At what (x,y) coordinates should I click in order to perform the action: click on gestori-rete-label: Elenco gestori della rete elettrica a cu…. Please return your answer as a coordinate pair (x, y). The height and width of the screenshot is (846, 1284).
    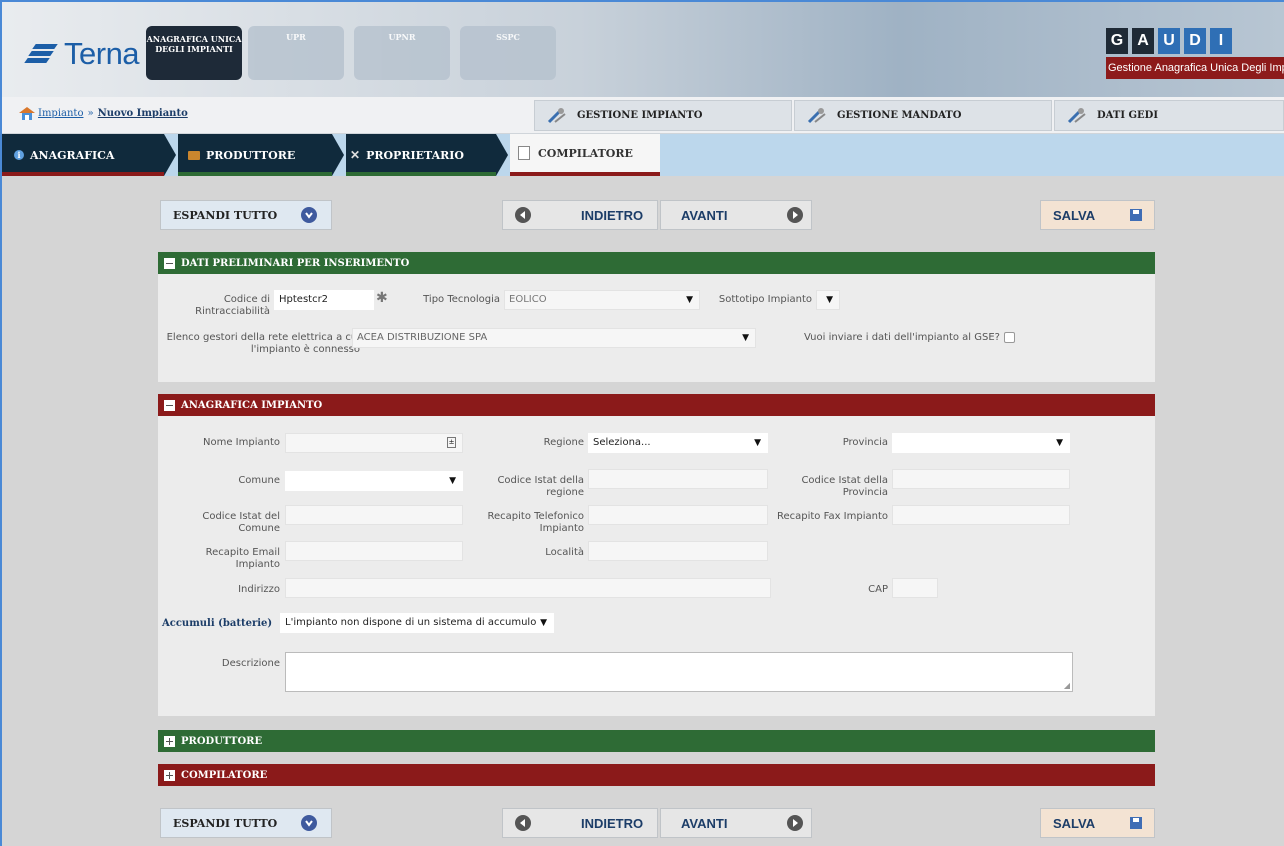
    Looking at the image, I should click on (263, 343).